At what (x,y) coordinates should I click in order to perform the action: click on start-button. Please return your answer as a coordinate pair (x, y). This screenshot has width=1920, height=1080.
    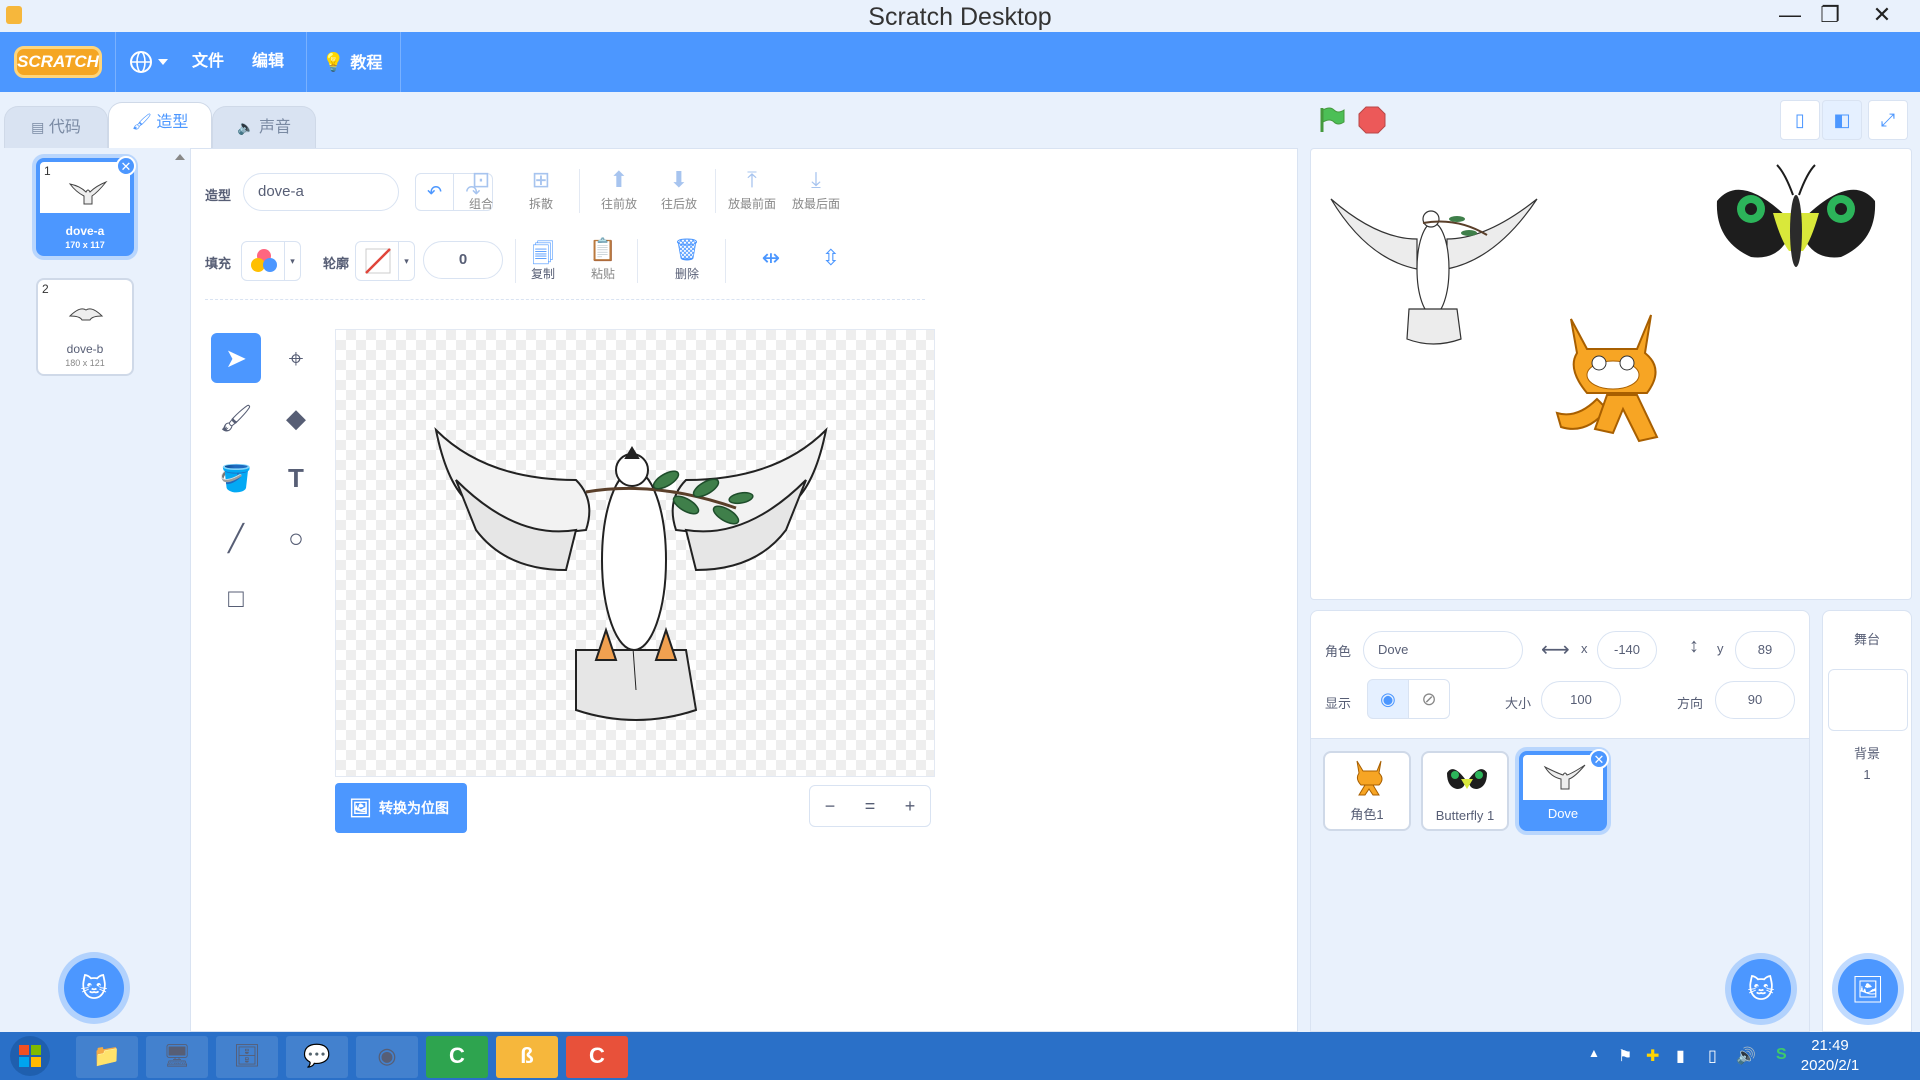
    Looking at the image, I should click on (30, 1056).